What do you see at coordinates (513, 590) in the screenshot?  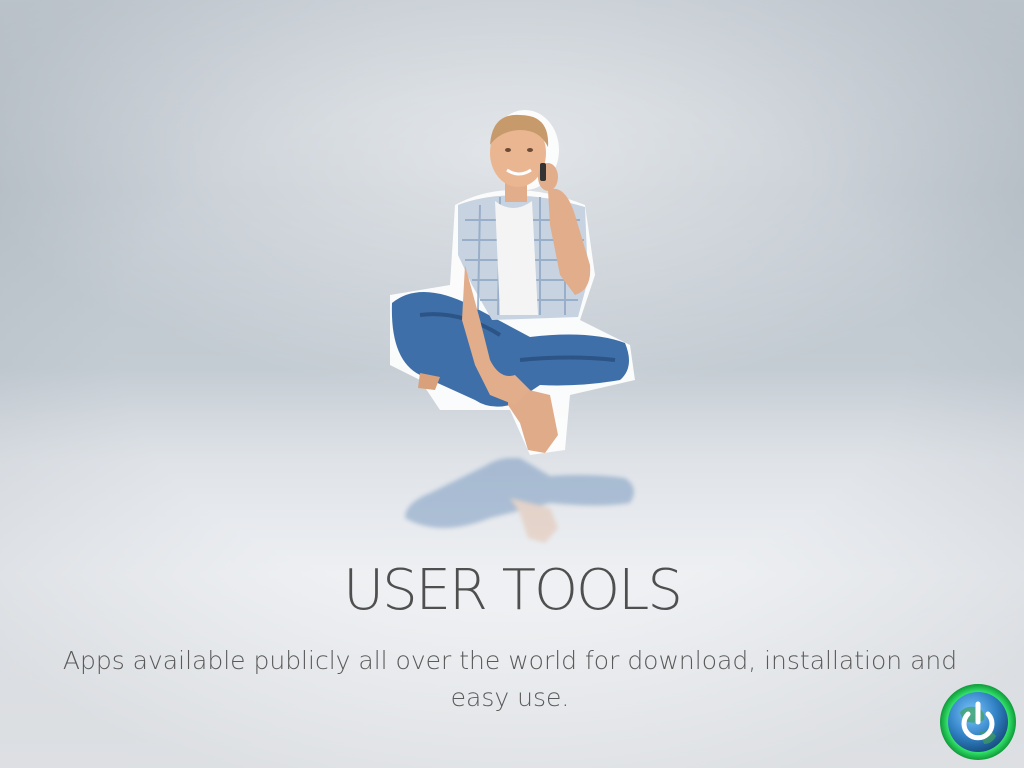 I see `slide-title: USER TOOLS` at bounding box center [513, 590].